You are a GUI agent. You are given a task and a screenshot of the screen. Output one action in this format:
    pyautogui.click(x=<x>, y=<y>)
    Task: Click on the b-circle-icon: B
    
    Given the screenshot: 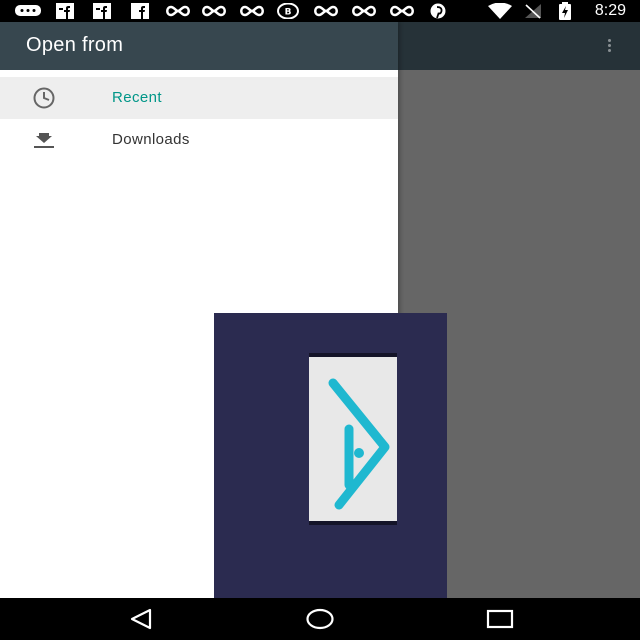 What is the action you would take?
    pyautogui.click(x=288, y=11)
    